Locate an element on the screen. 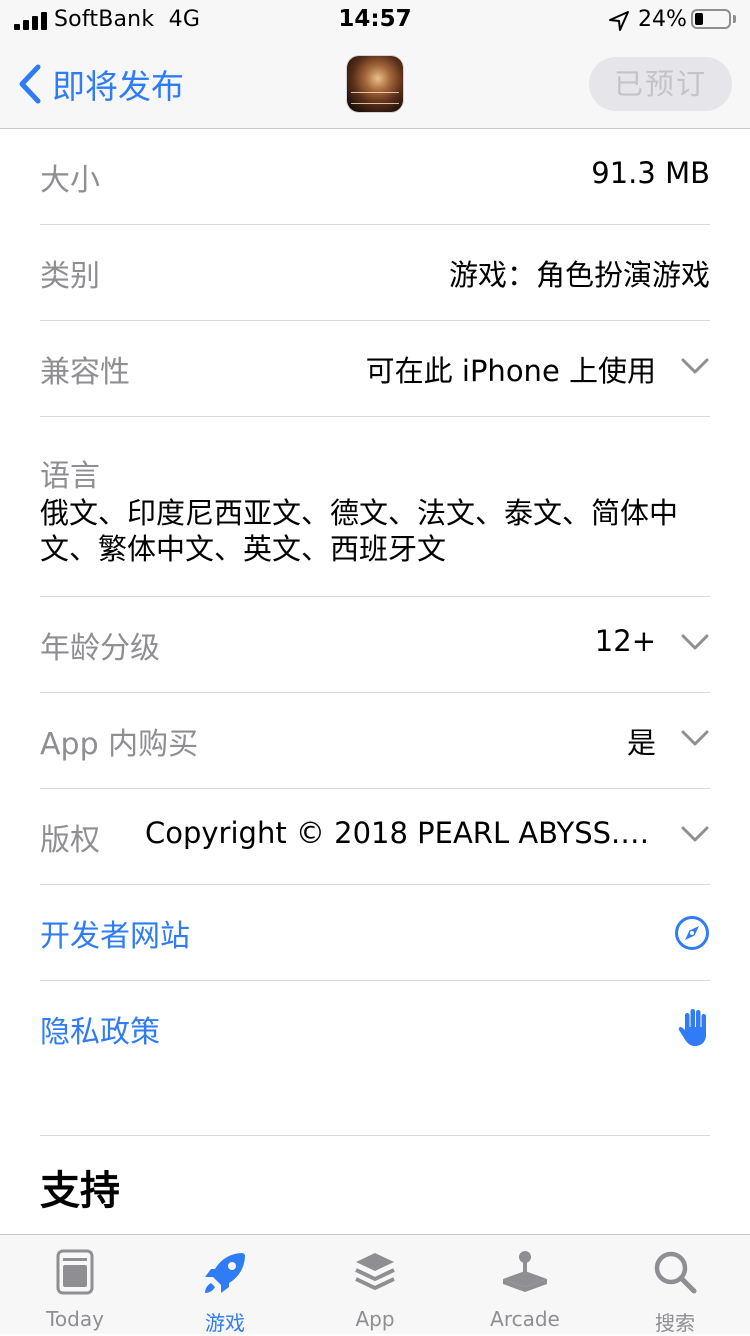 The image size is (750, 1336). support-section-title: 支持 is located at coordinates (80, 1191).